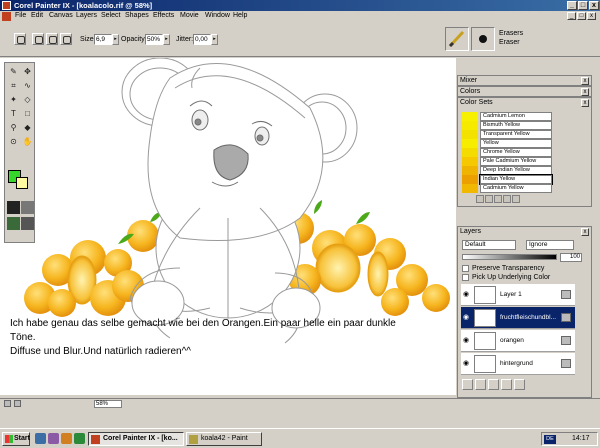  I want to click on minimize-button: _, so click(572, 5).